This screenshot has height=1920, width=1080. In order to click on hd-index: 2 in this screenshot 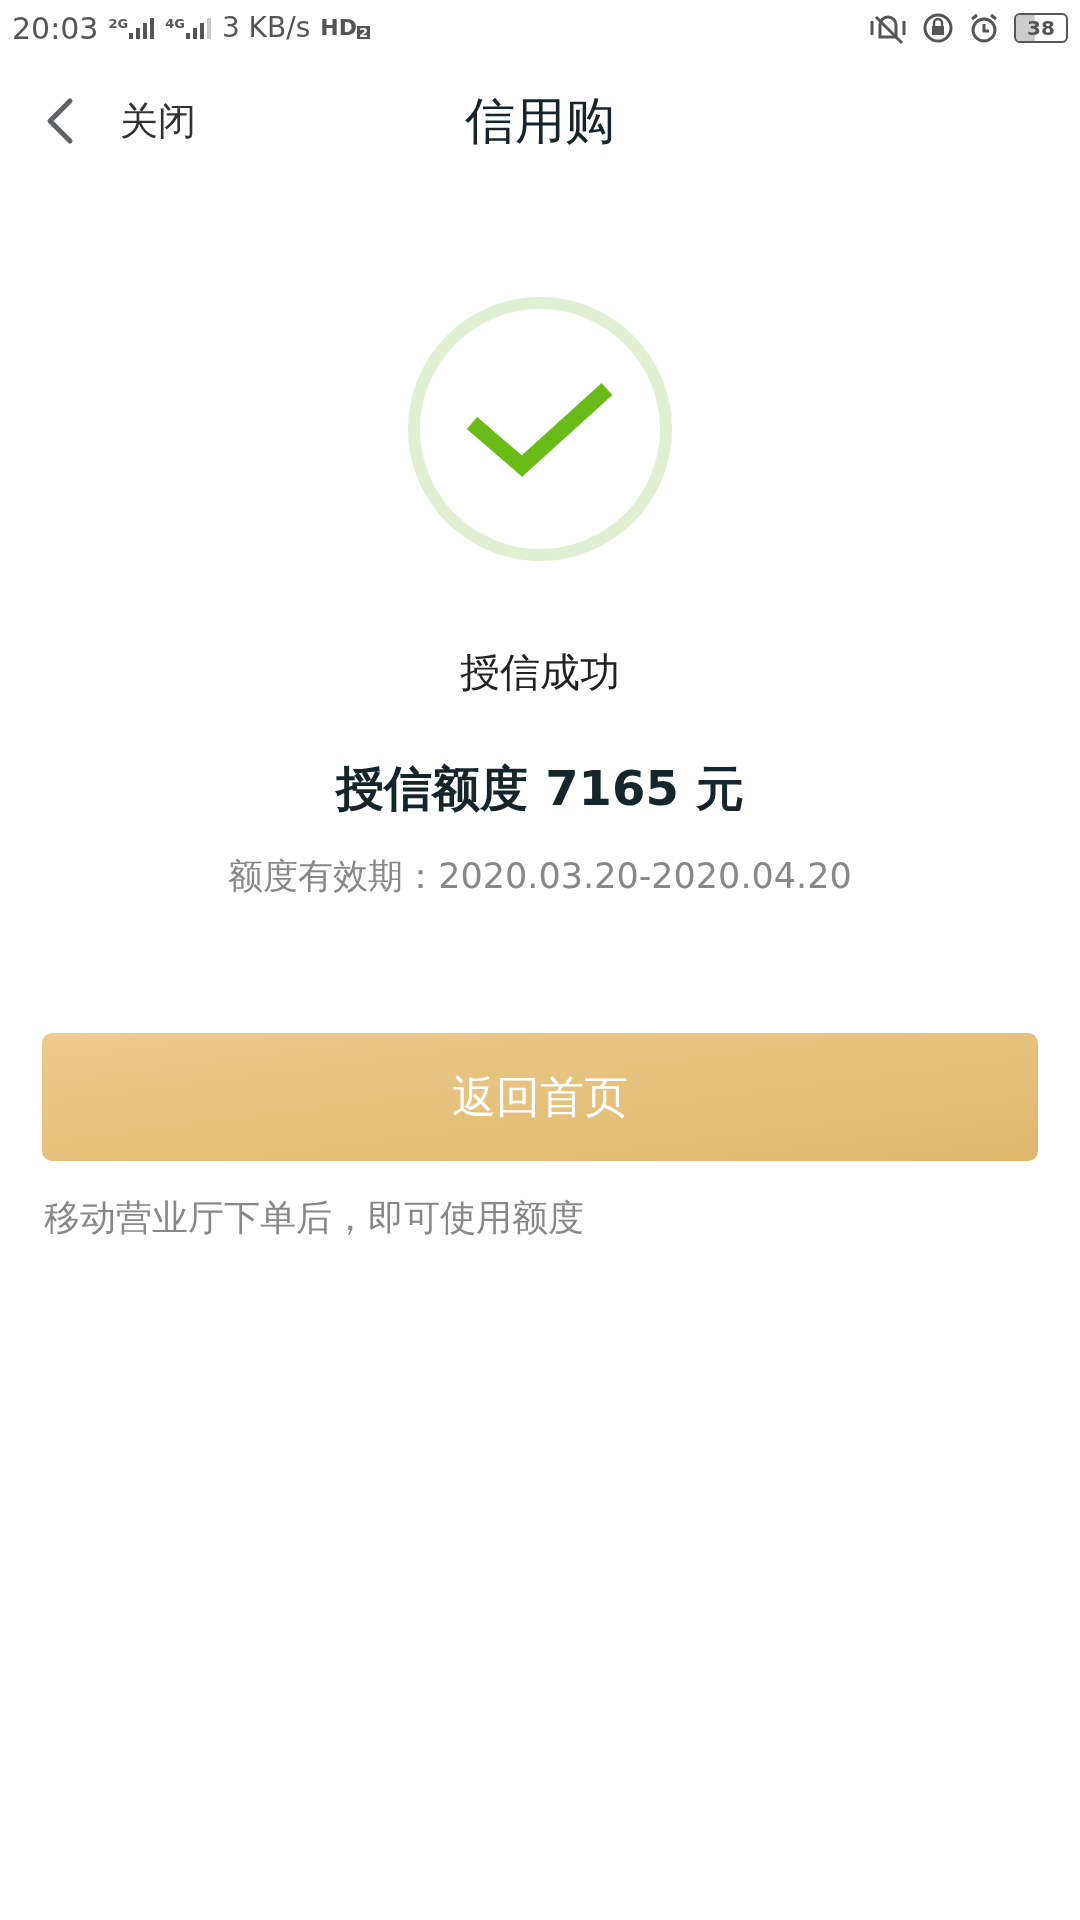, I will do `click(363, 32)`.